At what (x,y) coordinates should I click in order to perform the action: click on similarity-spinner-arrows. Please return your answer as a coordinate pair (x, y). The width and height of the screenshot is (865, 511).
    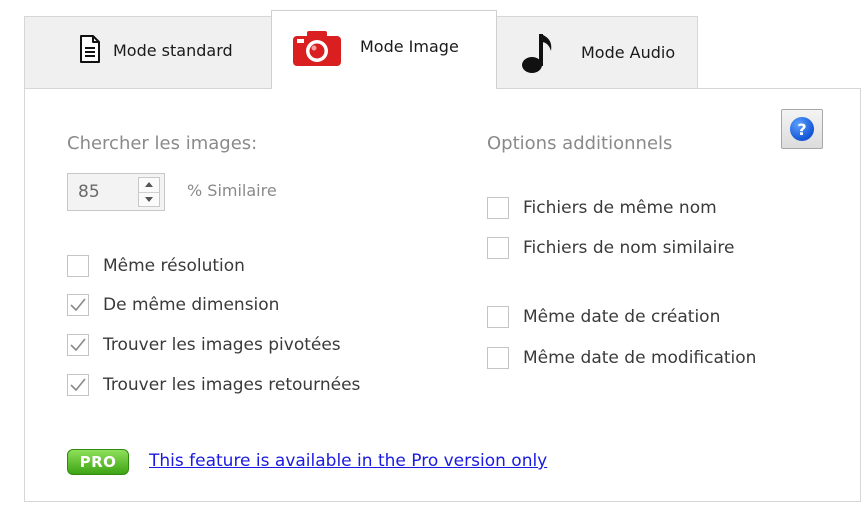
    Looking at the image, I should click on (149, 192).